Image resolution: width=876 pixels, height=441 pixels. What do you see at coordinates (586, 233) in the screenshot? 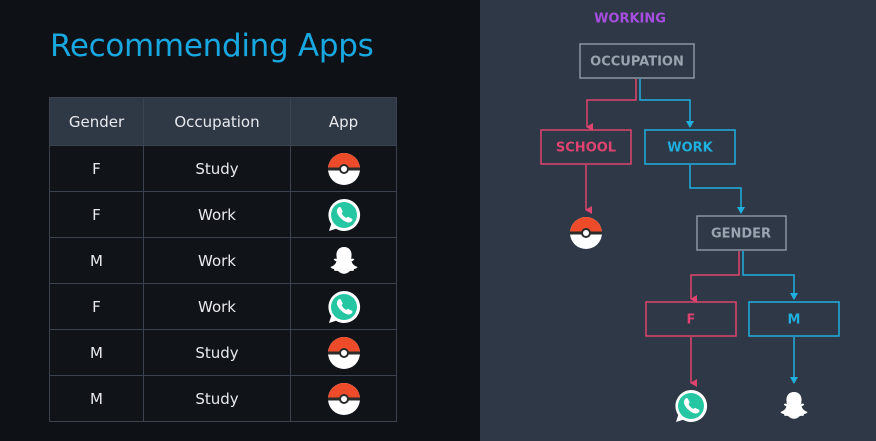
I see `pokeball-icon` at bounding box center [586, 233].